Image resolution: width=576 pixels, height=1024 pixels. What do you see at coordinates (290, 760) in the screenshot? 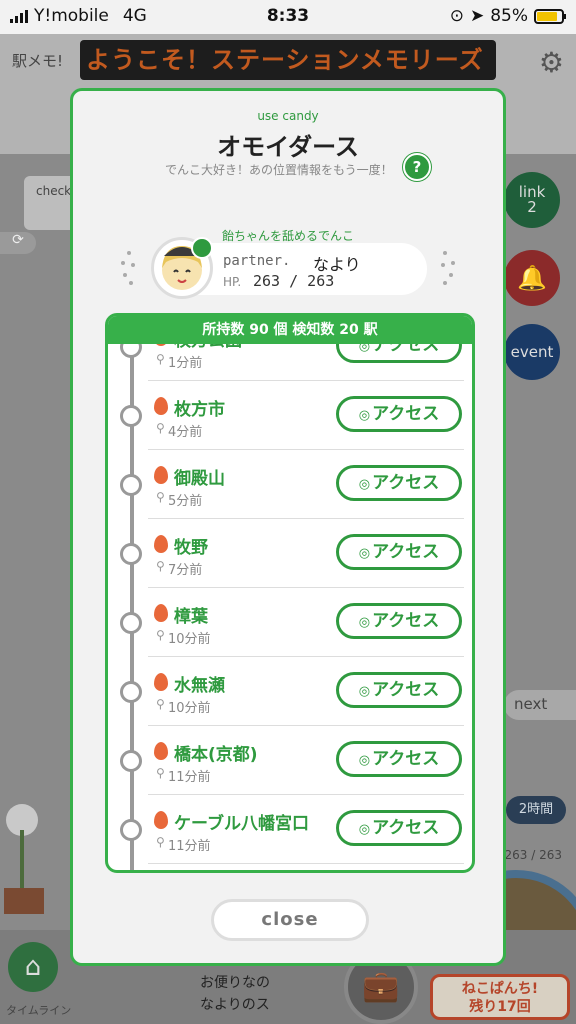
I see `station-row: 橋本(京都) ⚲ 11分前 ◎ アクセス` at bounding box center [290, 760].